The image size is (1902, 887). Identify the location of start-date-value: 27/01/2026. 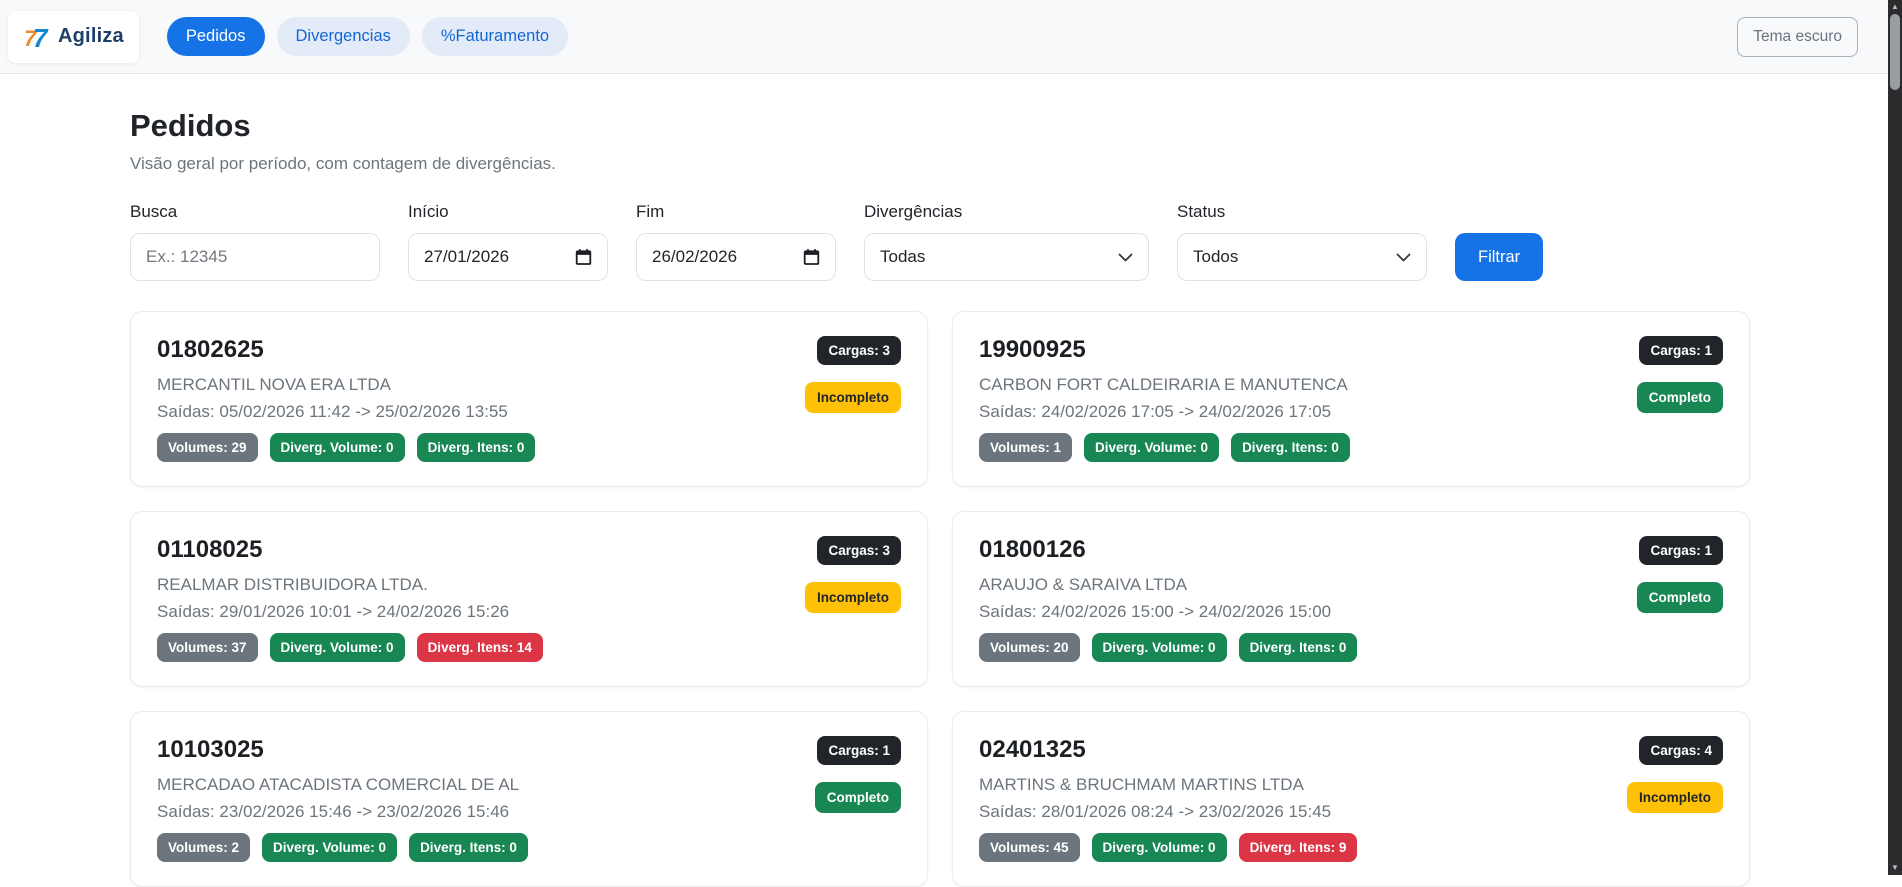
(467, 256).